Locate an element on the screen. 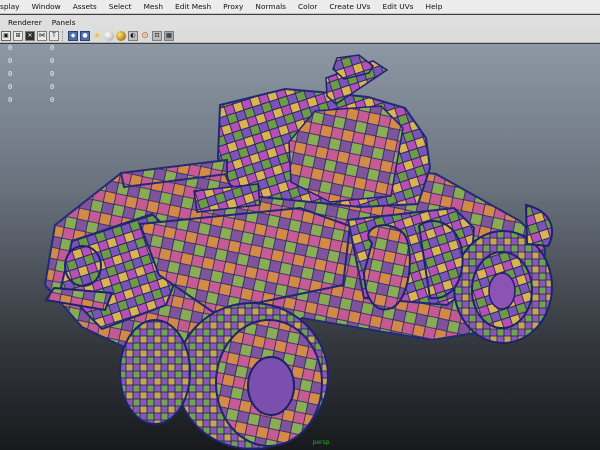 Image resolution: width=600 pixels, height=450 pixels. menu-assets: Assets is located at coordinates (85, 6).